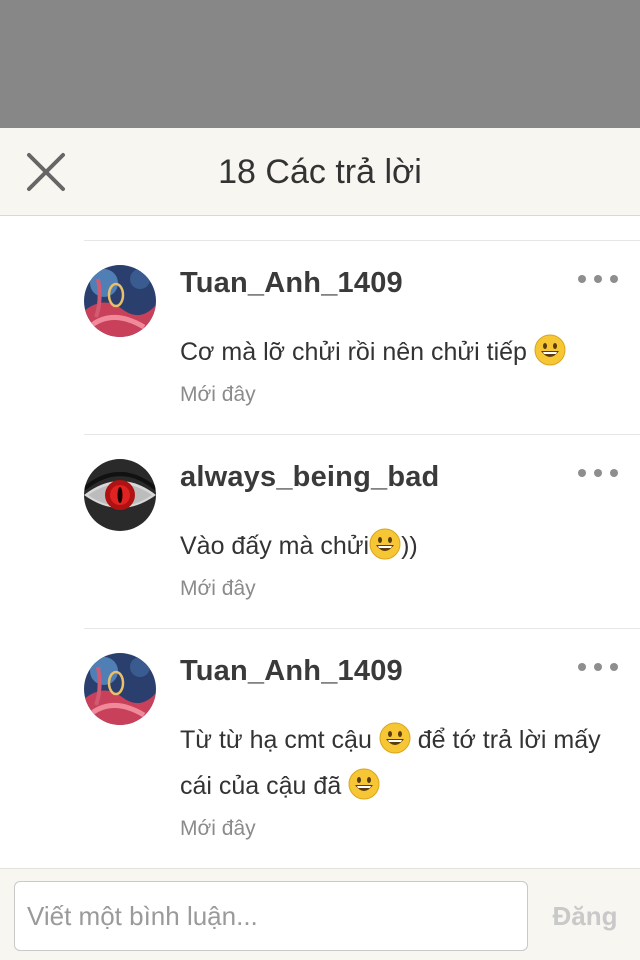  I want to click on replies-count-title: 18 Các trả lời, so click(320, 172).